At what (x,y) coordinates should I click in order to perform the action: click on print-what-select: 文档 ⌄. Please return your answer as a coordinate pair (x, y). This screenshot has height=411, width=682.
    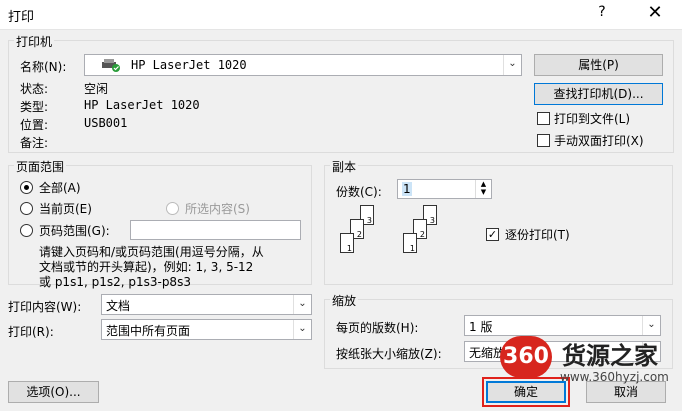
    Looking at the image, I should click on (206, 304).